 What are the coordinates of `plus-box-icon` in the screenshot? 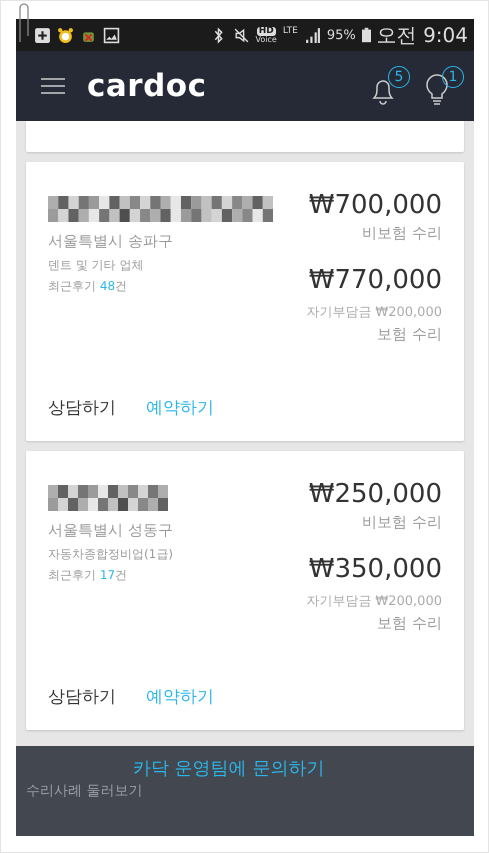 It's located at (42, 35).